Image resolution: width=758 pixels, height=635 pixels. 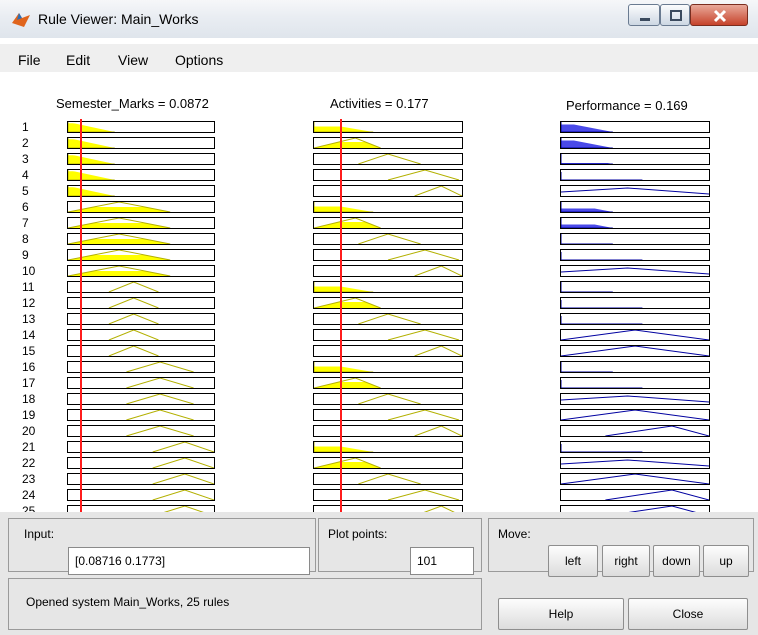 What do you see at coordinates (37, 143) in the screenshot?
I see `rule-number: 2` at bounding box center [37, 143].